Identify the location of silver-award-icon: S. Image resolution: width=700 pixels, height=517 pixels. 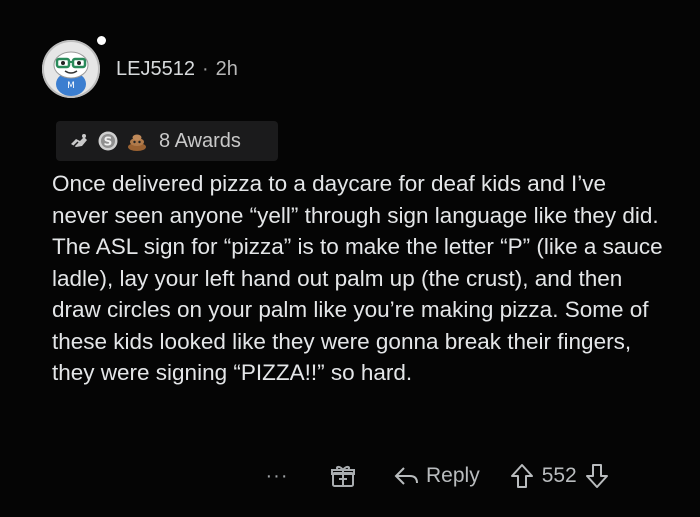
(108, 141).